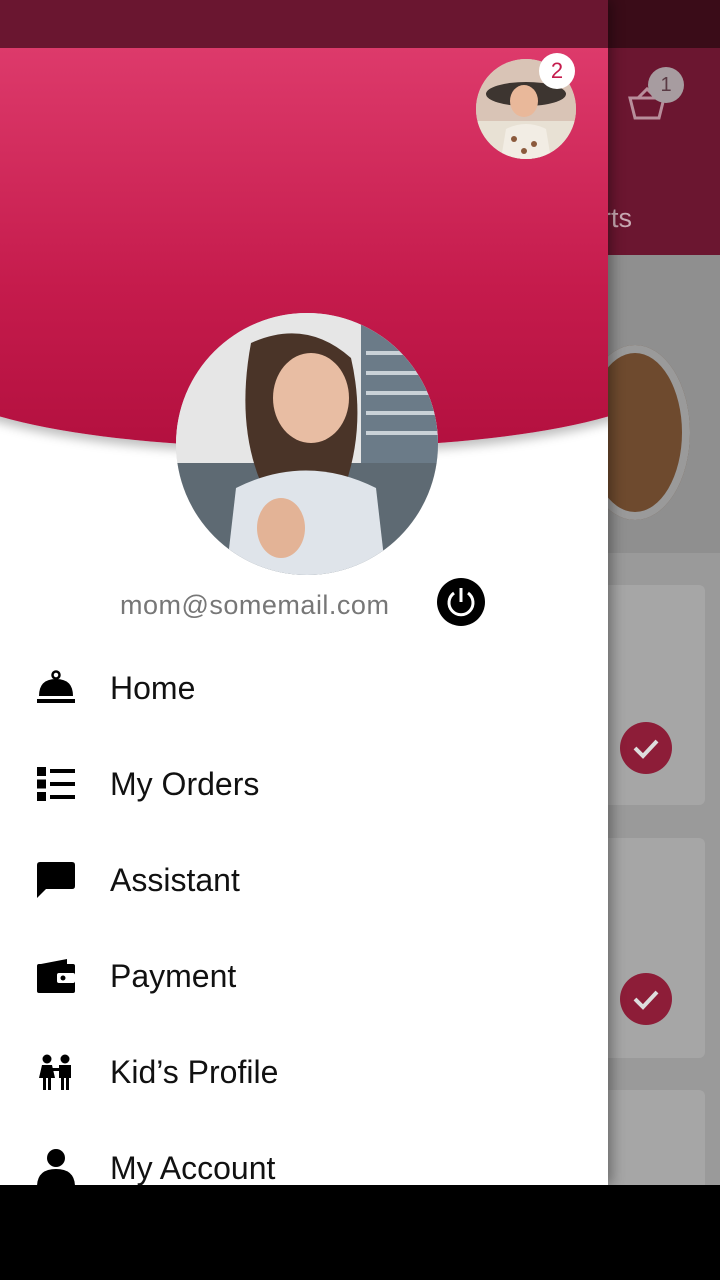 The height and width of the screenshot is (1280, 720). I want to click on system-navigation-bar, so click(360, 1232).